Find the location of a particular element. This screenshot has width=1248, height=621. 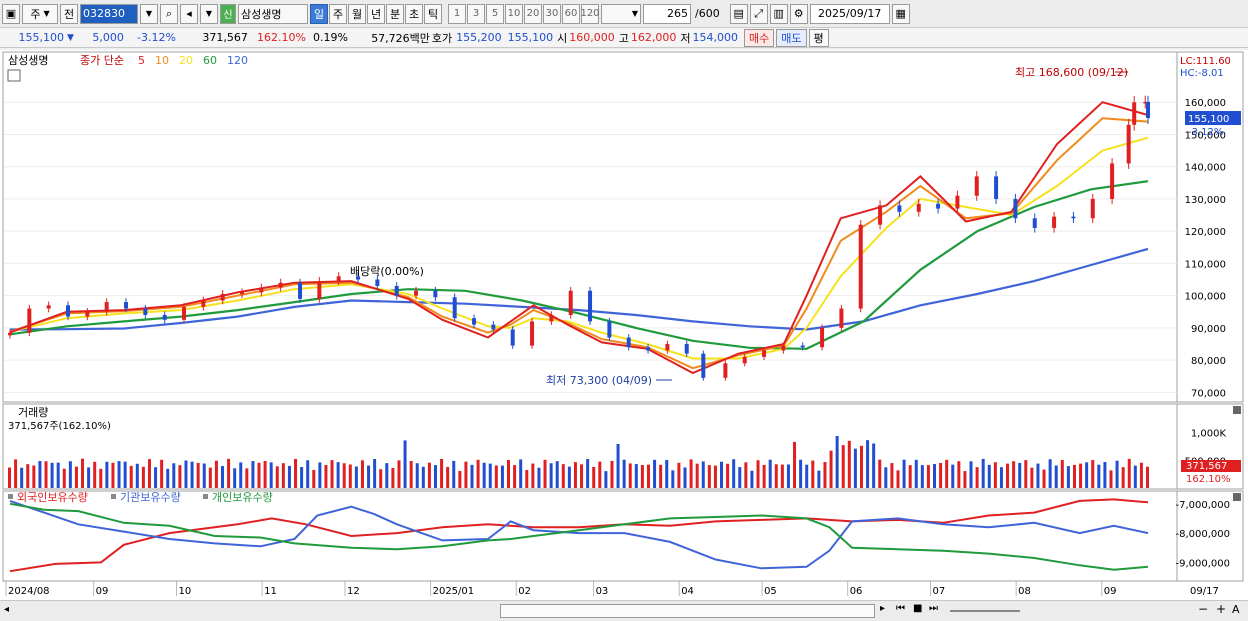

scroll-thumb is located at coordinates (687, 611).